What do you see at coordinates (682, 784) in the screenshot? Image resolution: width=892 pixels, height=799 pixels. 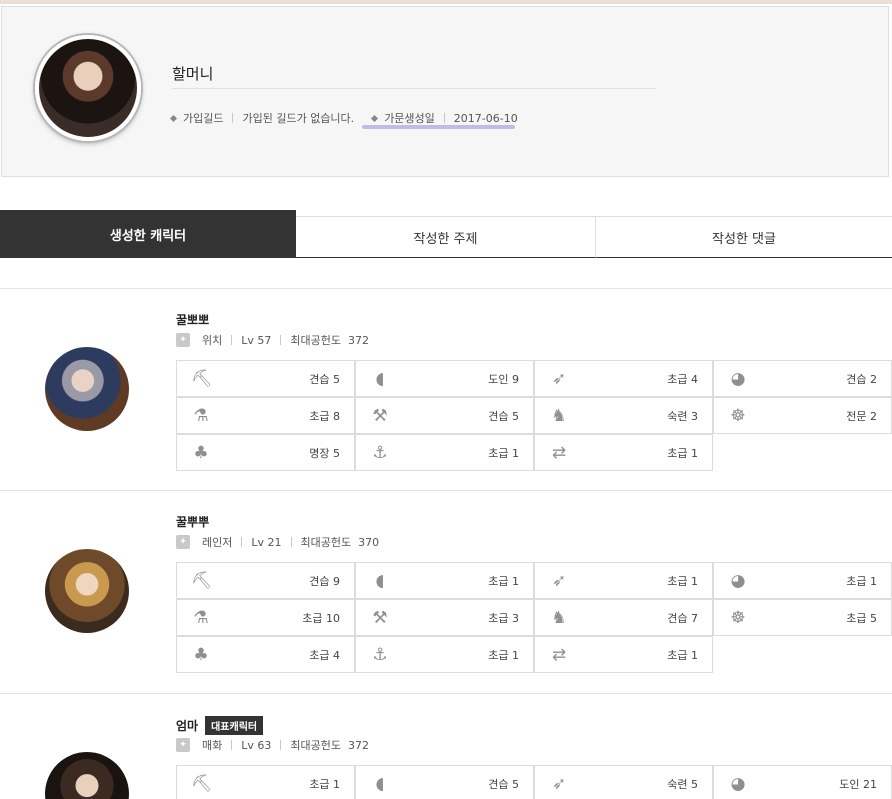 I see `life-skill-value: 숙련 5` at bounding box center [682, 784].